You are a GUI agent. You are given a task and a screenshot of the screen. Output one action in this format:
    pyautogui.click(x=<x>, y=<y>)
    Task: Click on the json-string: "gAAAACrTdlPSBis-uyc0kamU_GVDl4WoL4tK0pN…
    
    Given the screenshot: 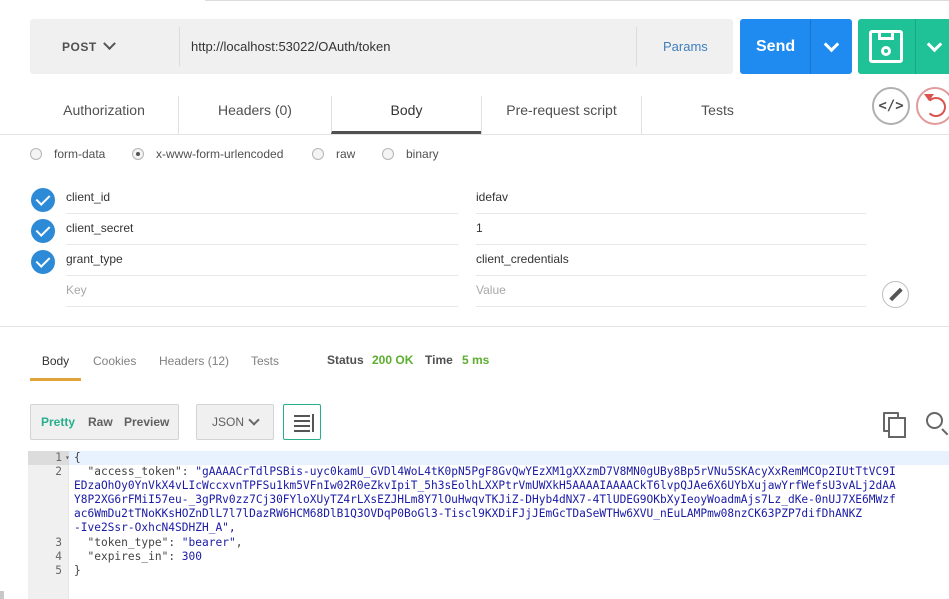 What is the action you would take?
    pyautogui.click(x=545, y=471)
    